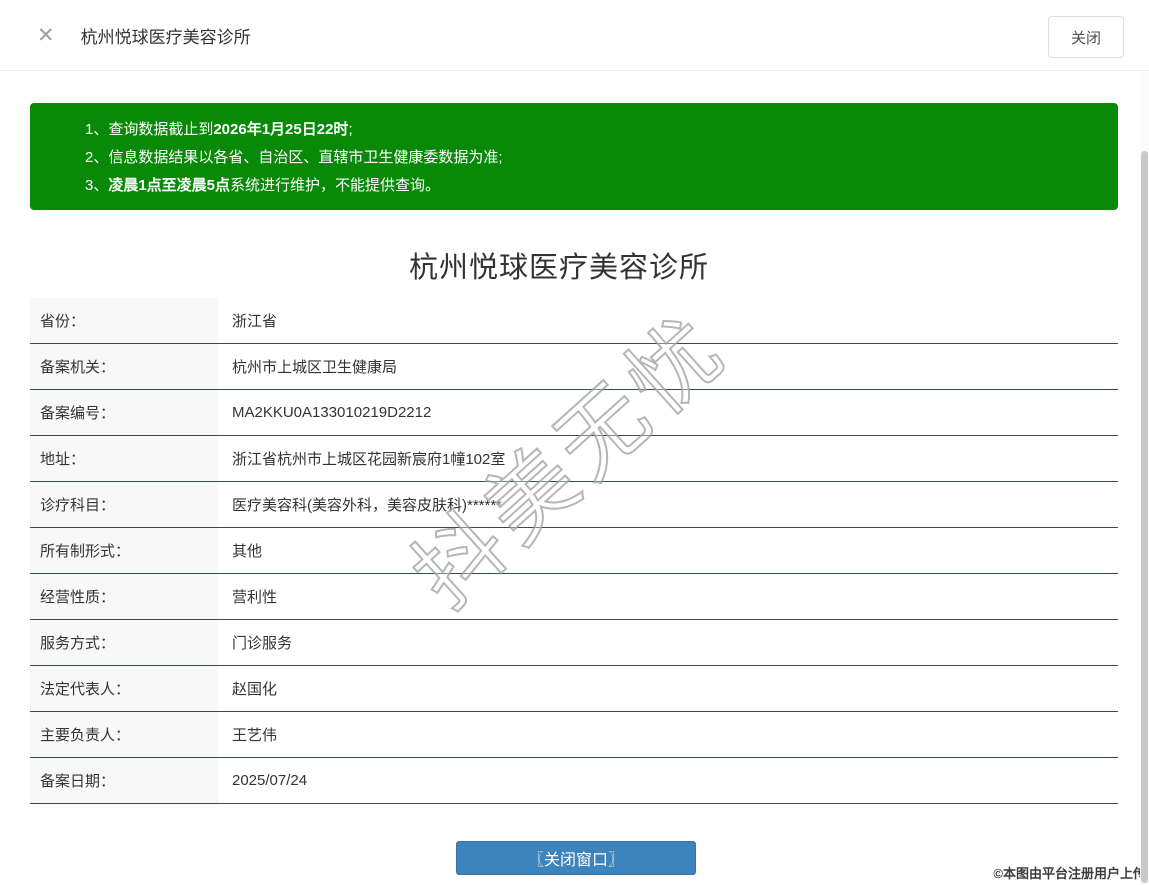 The height and width of the screenshot is (885, 1149). Describe the element at coordinates (165, 37) in the screenshot. I see `page-title: 杭州悦球医疗美容诊所` at that location.